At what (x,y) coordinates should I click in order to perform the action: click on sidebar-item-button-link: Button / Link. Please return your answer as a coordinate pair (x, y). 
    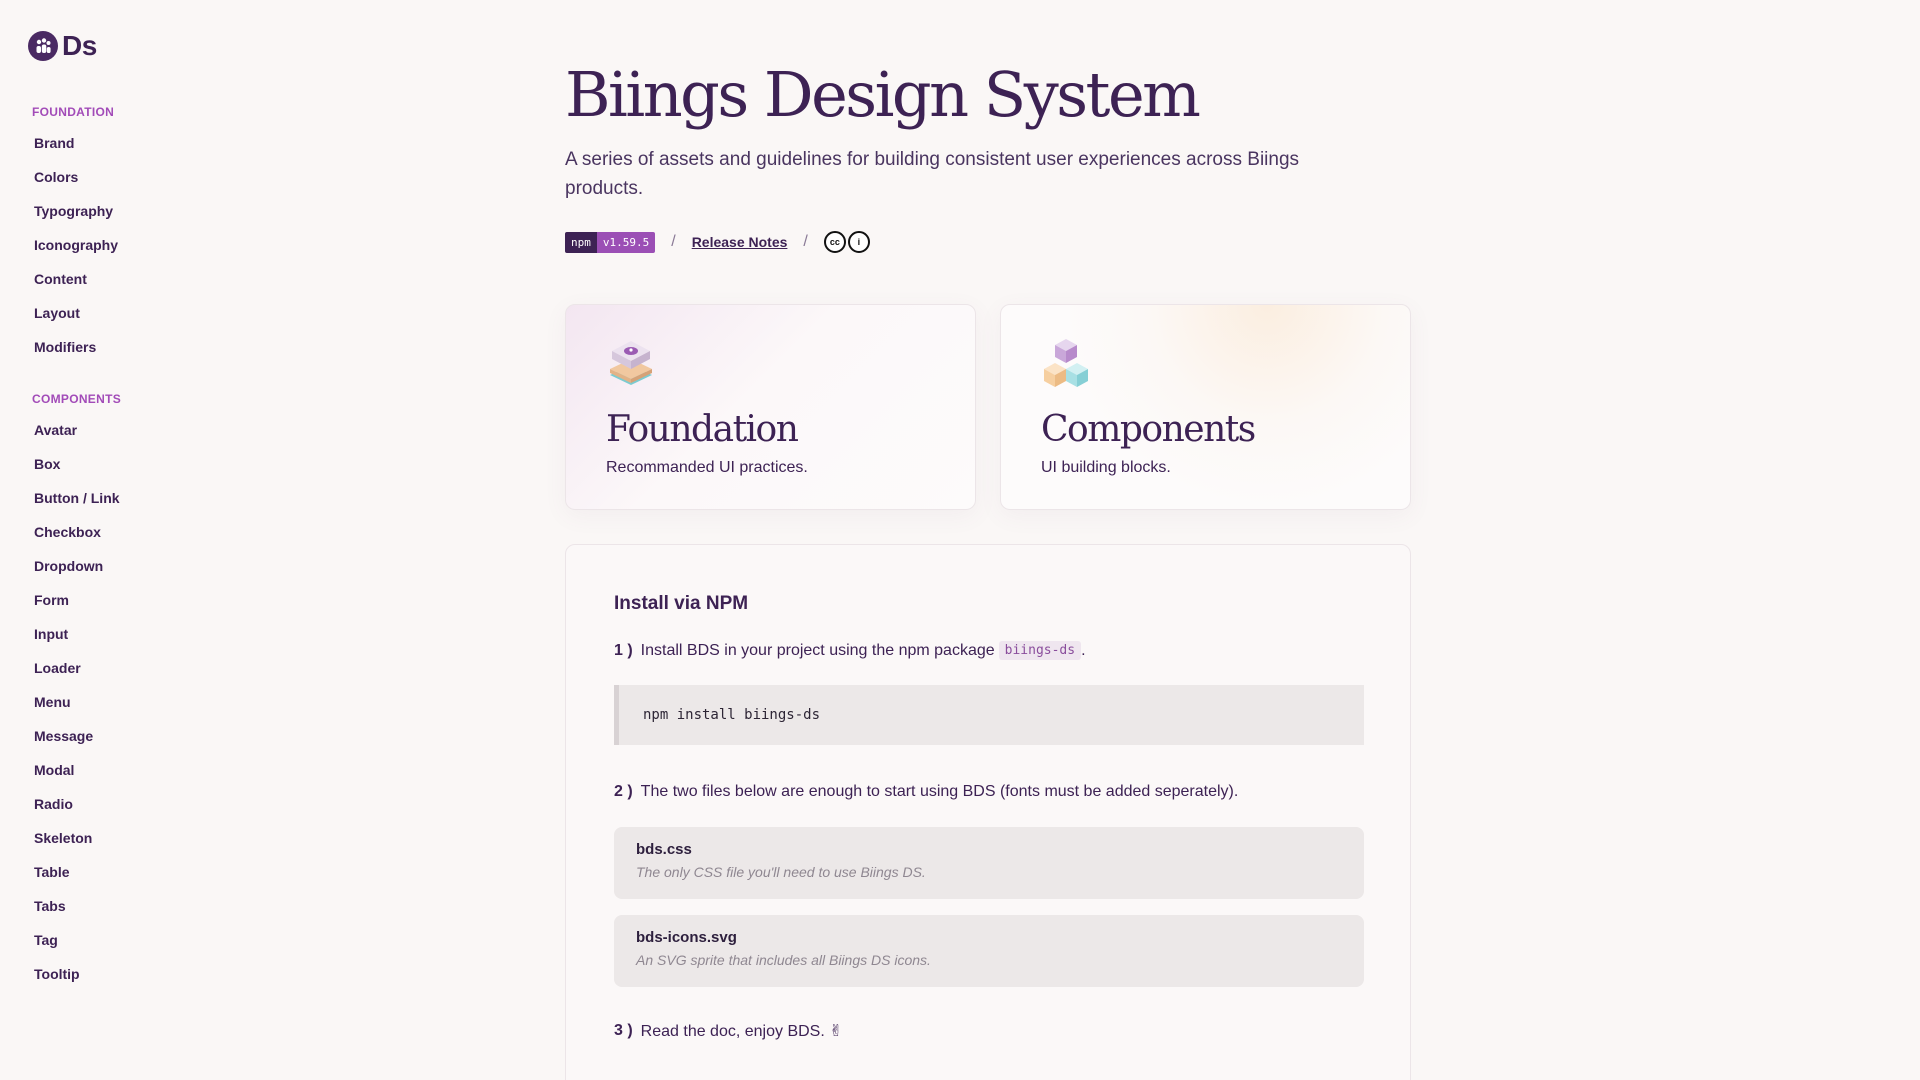
    Looking at the image, I should click on (77, 498).